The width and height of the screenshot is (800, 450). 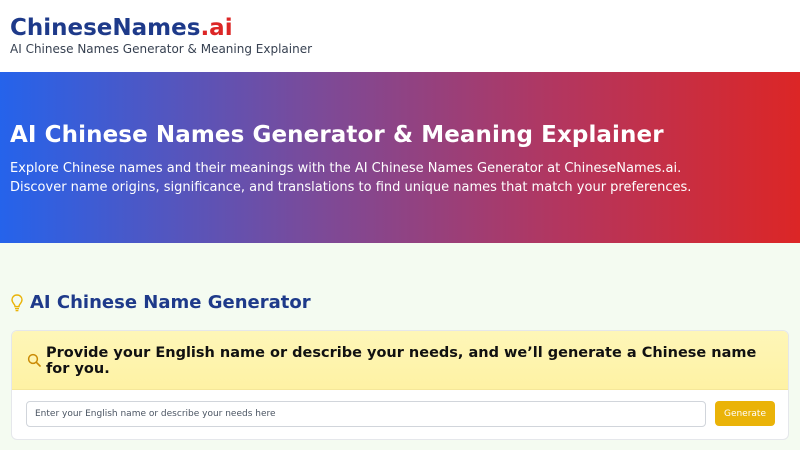 I want to click on logo-tld: .ai, so click(x=216, y=28).